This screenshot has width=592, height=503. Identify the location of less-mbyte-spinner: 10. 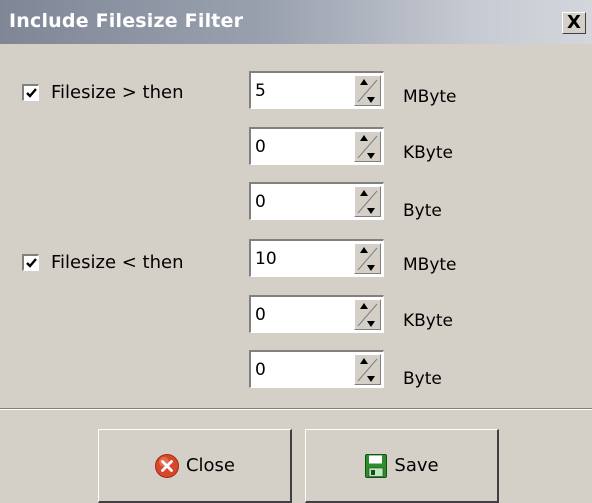
(316, 258).